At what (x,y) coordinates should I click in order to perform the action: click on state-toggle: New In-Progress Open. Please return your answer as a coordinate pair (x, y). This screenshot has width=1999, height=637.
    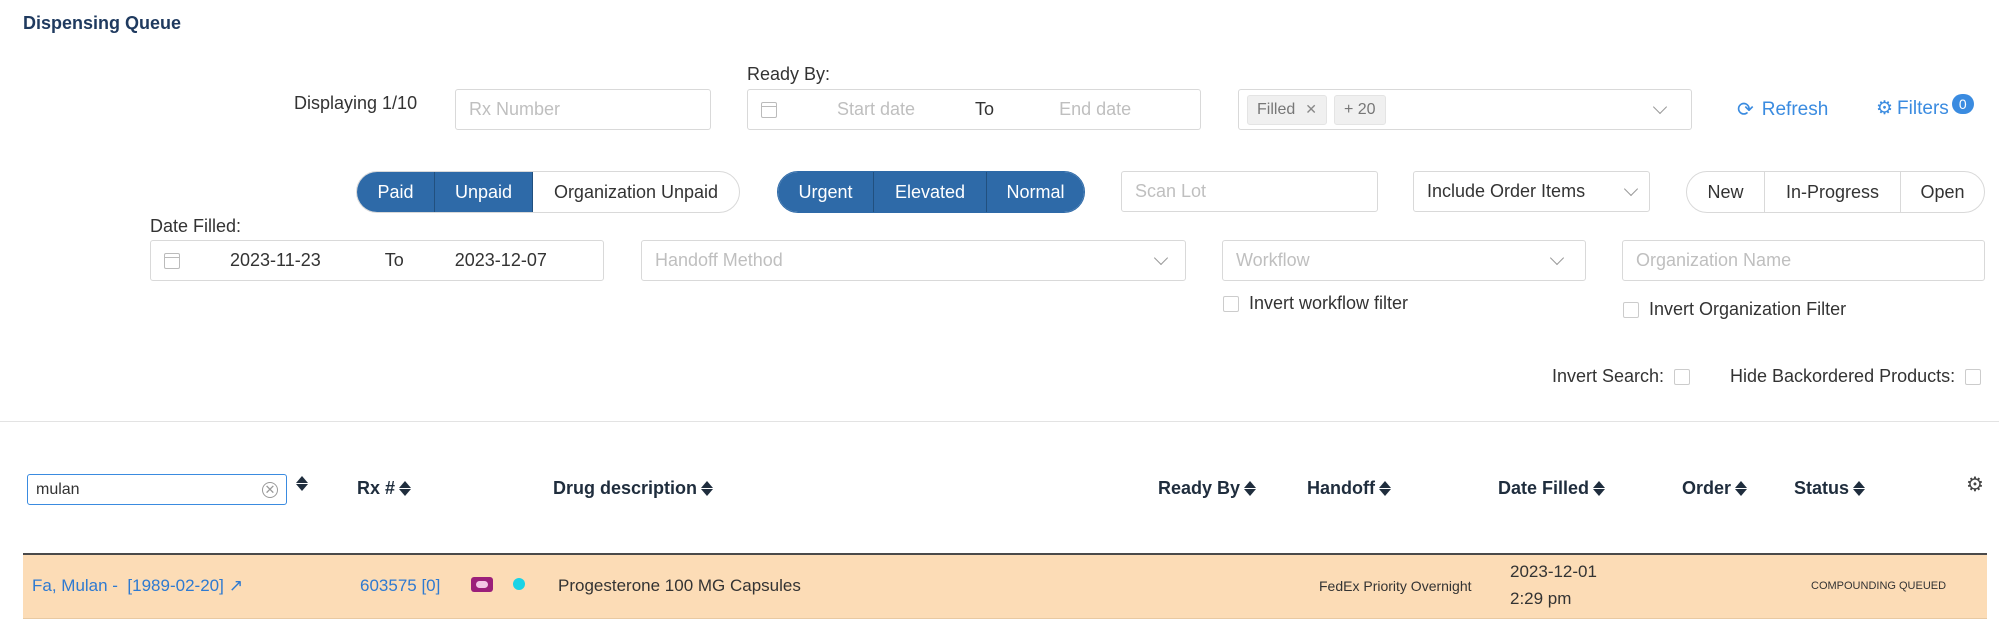
    Looking at the image, I should click on (1835, 192).